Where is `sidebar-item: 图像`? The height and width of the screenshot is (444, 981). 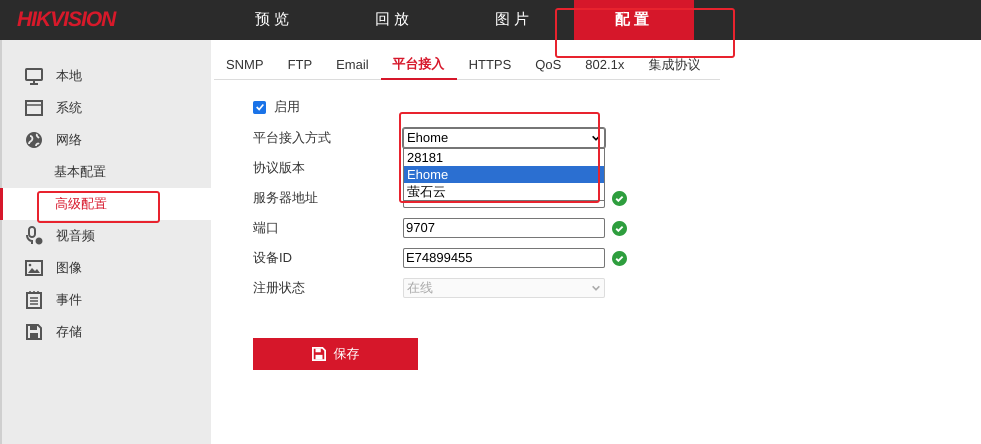 sidebar-item: 图像 is located at coordinates (106, 268).